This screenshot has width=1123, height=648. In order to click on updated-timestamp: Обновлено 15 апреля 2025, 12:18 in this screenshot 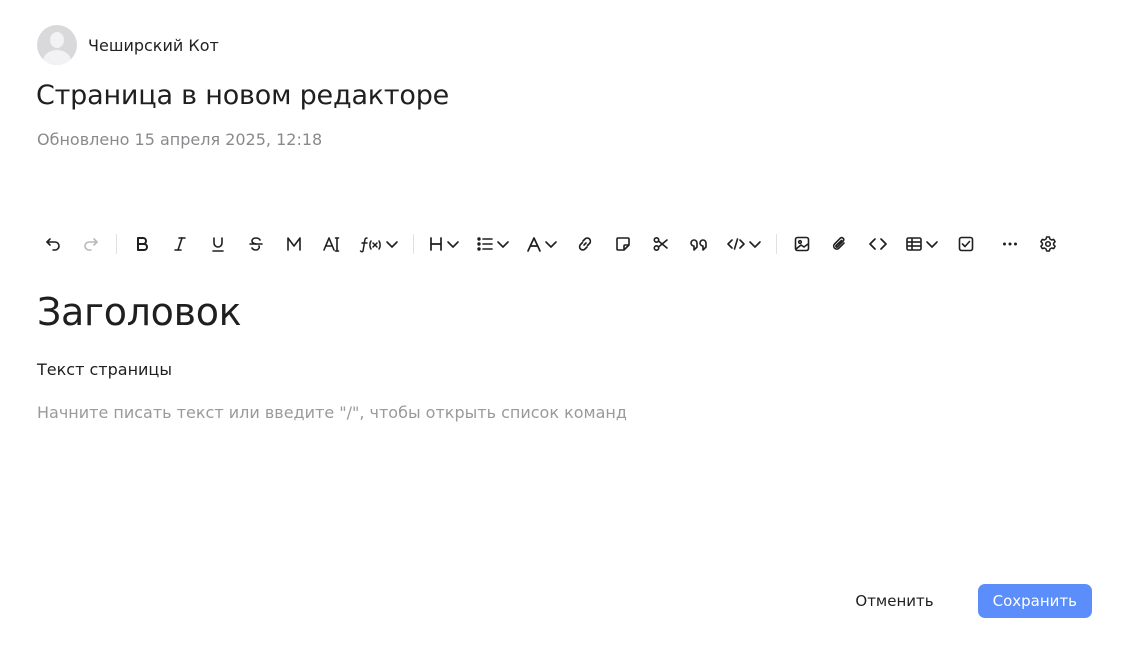, I will do `click(180, 139)`.